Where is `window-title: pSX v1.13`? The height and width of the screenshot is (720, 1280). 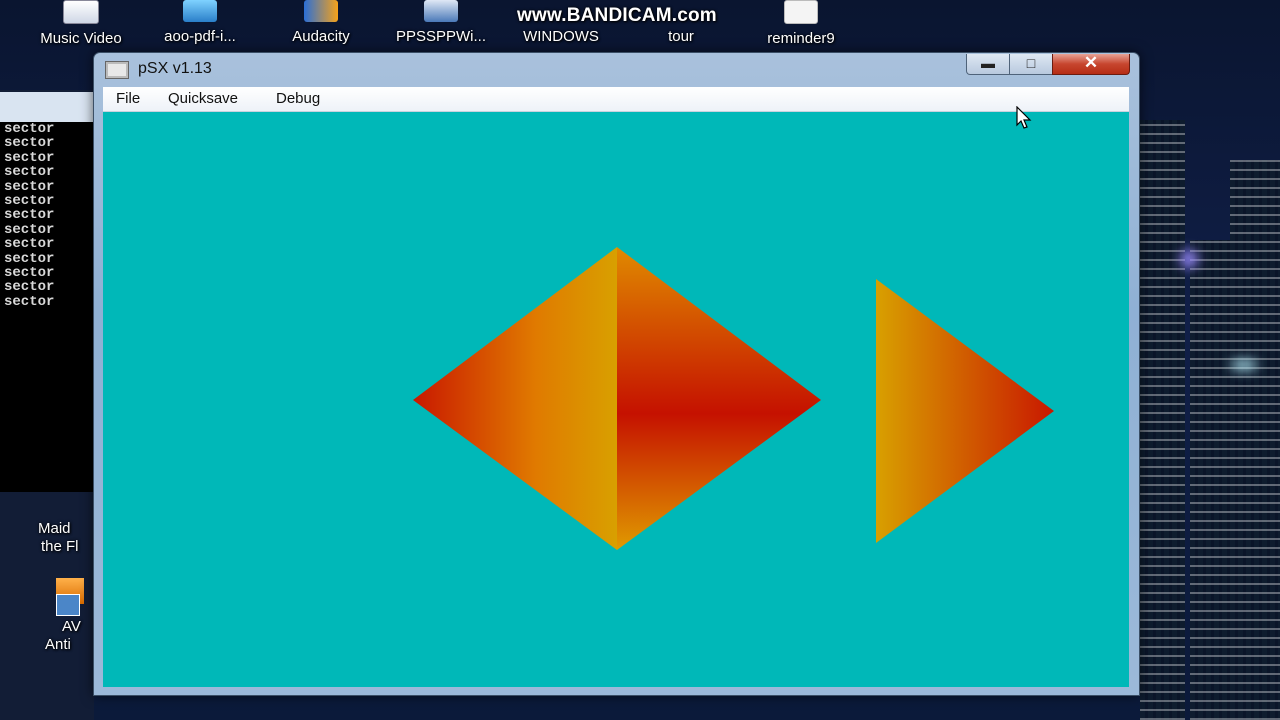
window-title: pSX v1.13 is located at coordinates (175, 68).